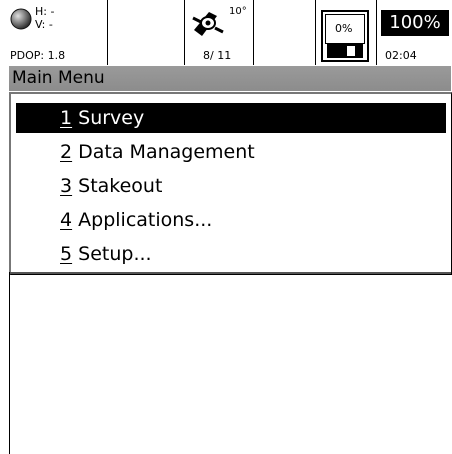 This screenshot has width=452, height=454. I want to click on page-title: Main Menu, so click(230, 78).